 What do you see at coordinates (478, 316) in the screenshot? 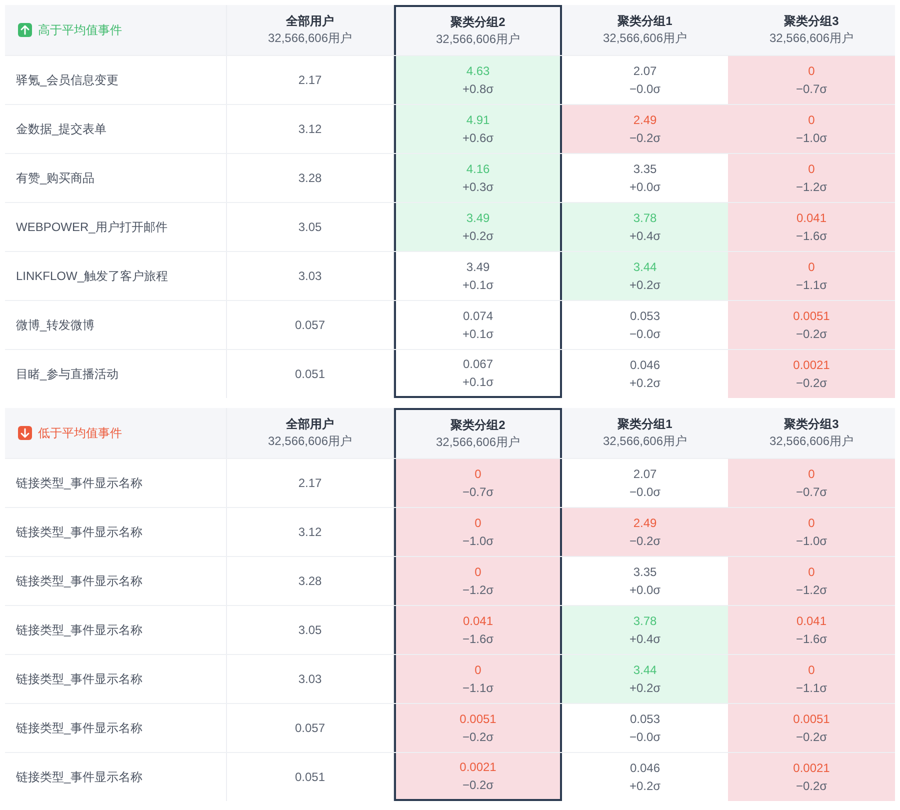
I see `metric-value: 0.074` at bounding box center [478, 316].